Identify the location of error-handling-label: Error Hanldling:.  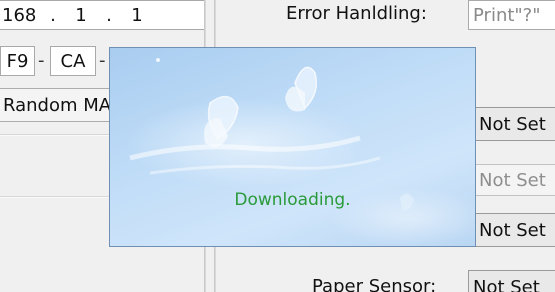
(356, 13).